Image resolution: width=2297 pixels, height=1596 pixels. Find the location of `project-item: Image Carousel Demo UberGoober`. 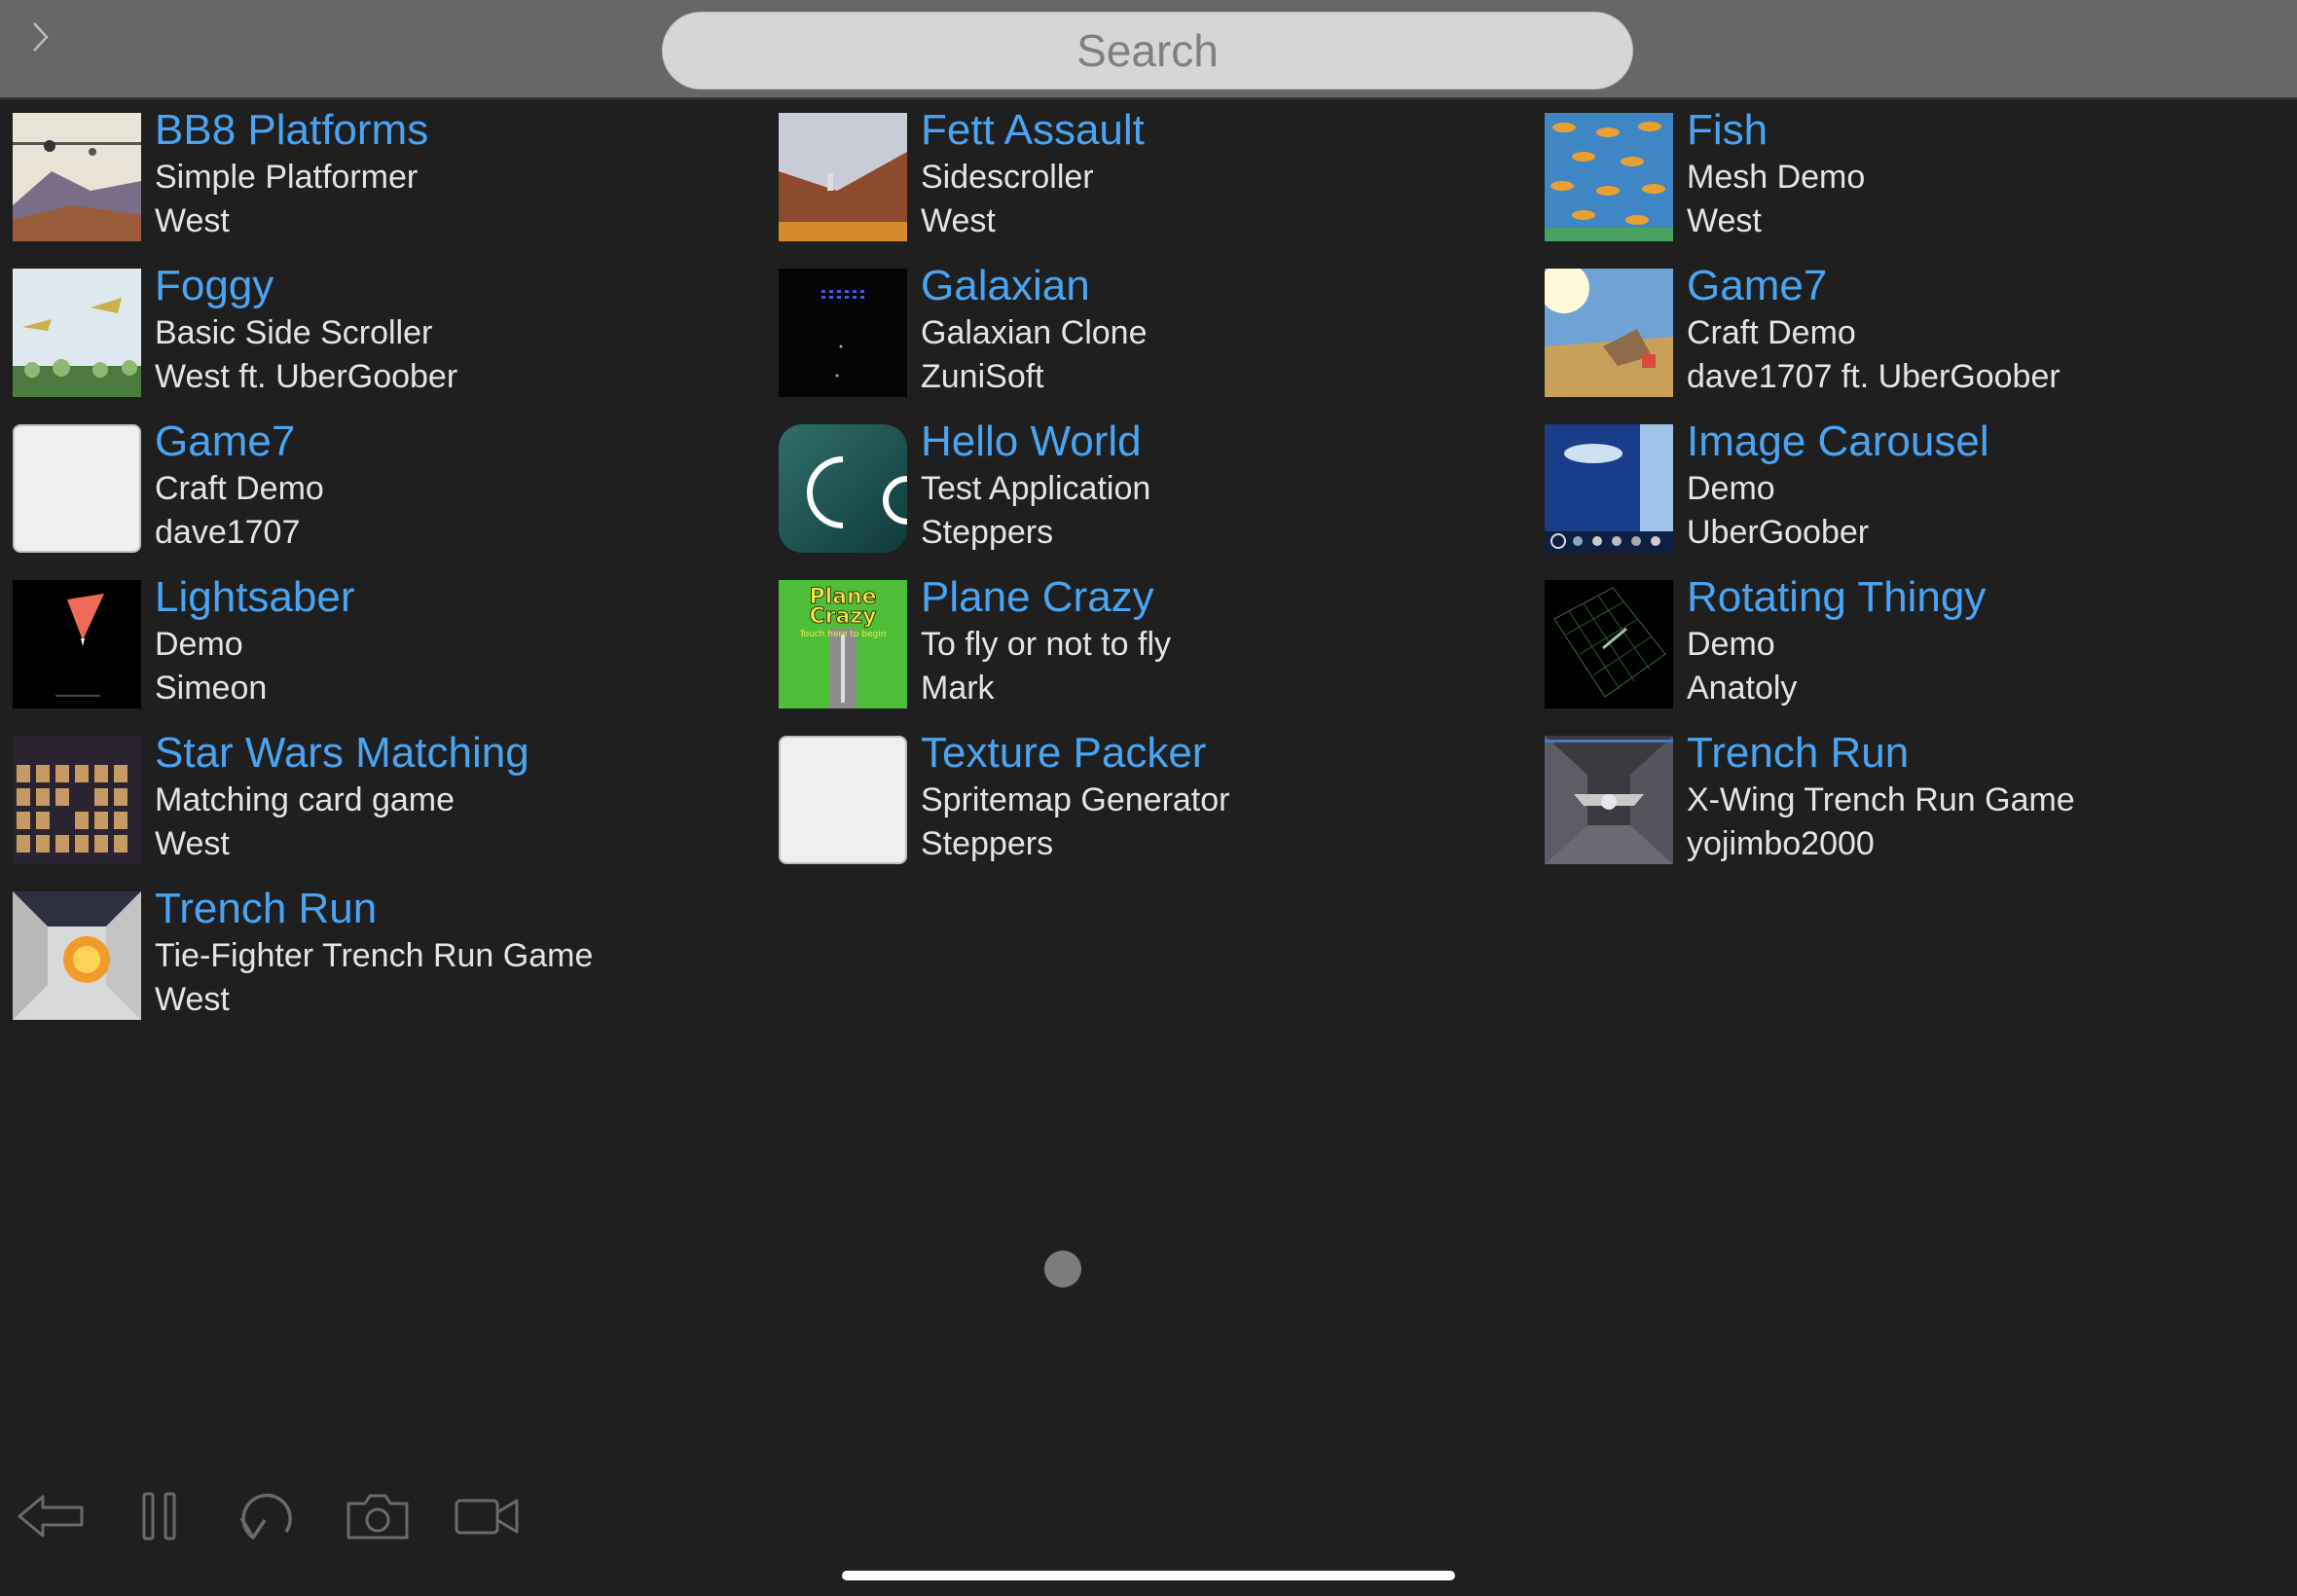

project-item: Image Carousel Demo UberGoober is located at coordinates (1914, 498).